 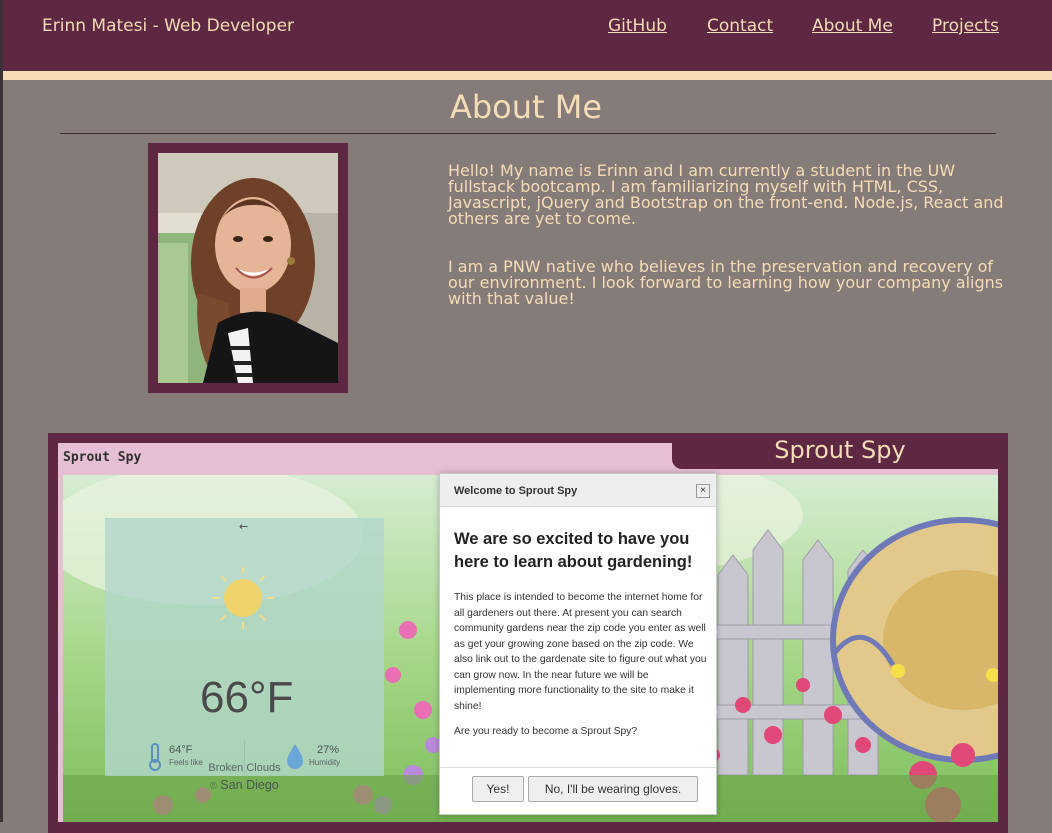 What do you see at coordinates (965, 26) in the screenshot?
I see `nav-link-projects: Projects` at bounding box center [965, 26].